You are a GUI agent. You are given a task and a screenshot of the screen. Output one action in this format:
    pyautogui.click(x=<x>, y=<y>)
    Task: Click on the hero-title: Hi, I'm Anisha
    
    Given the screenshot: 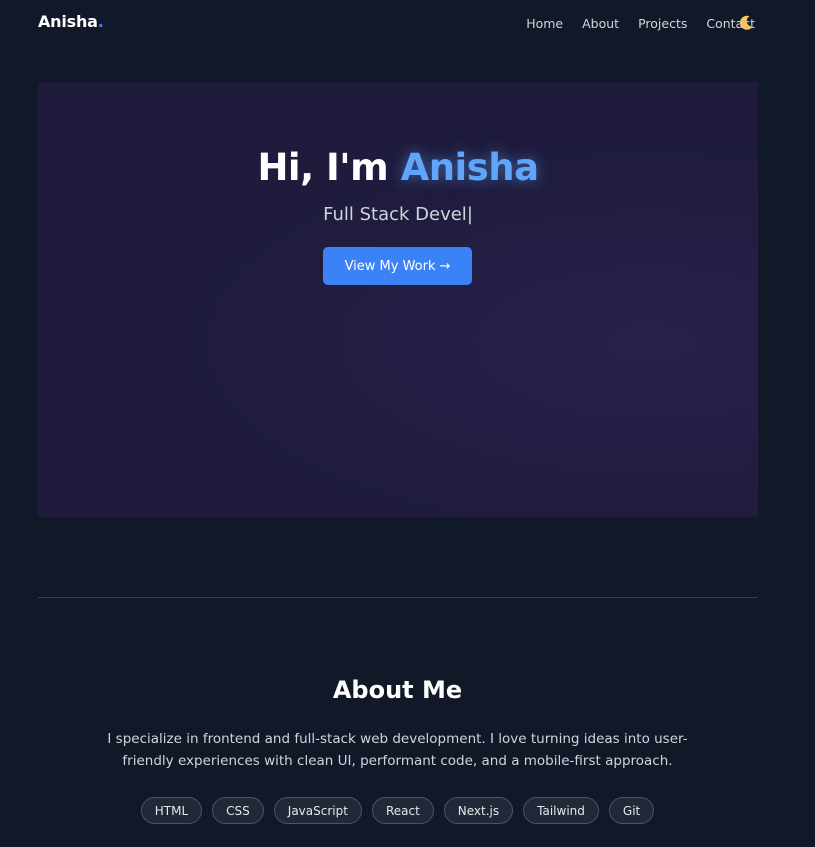 What is the action you would take?
    pyautogui.click(x=398, y=167)
    